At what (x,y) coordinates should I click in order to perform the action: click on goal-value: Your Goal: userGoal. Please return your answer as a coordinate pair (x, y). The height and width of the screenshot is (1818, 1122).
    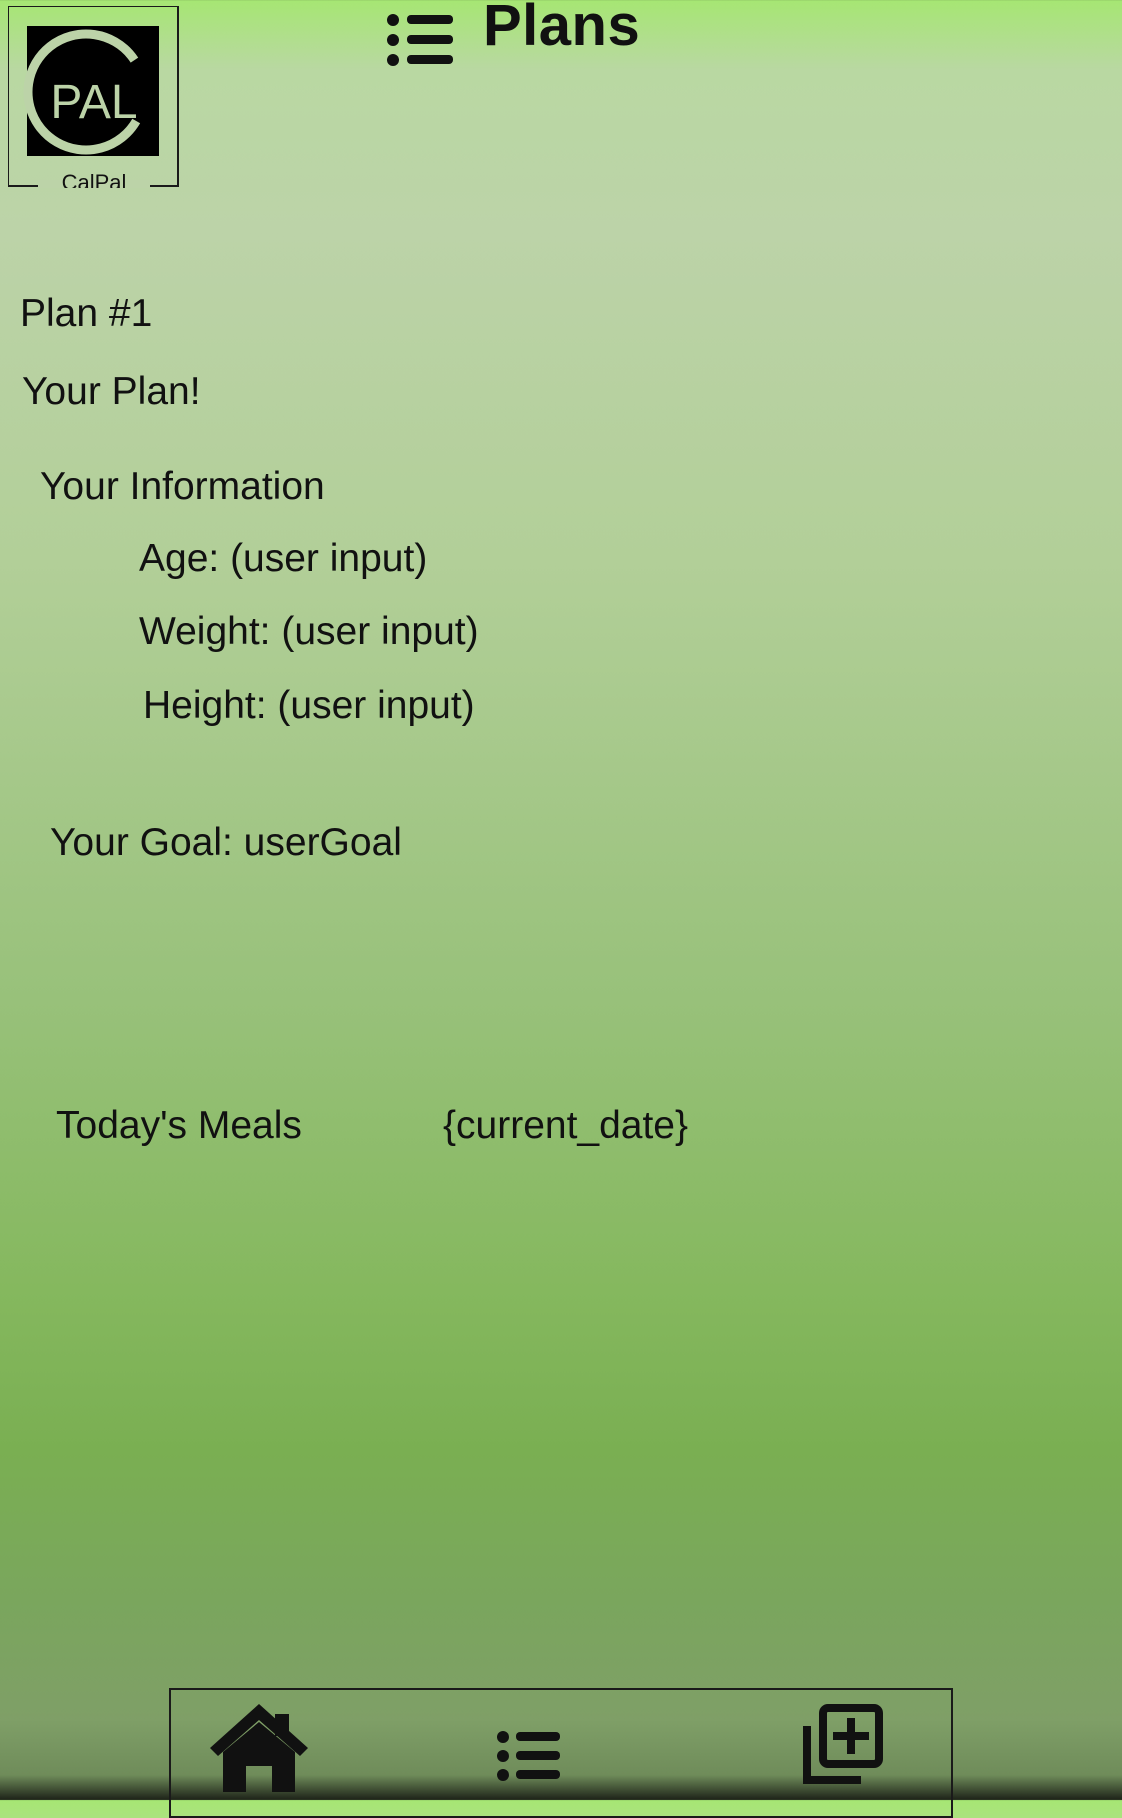
    Looking at the image, I should click on (226, 842).